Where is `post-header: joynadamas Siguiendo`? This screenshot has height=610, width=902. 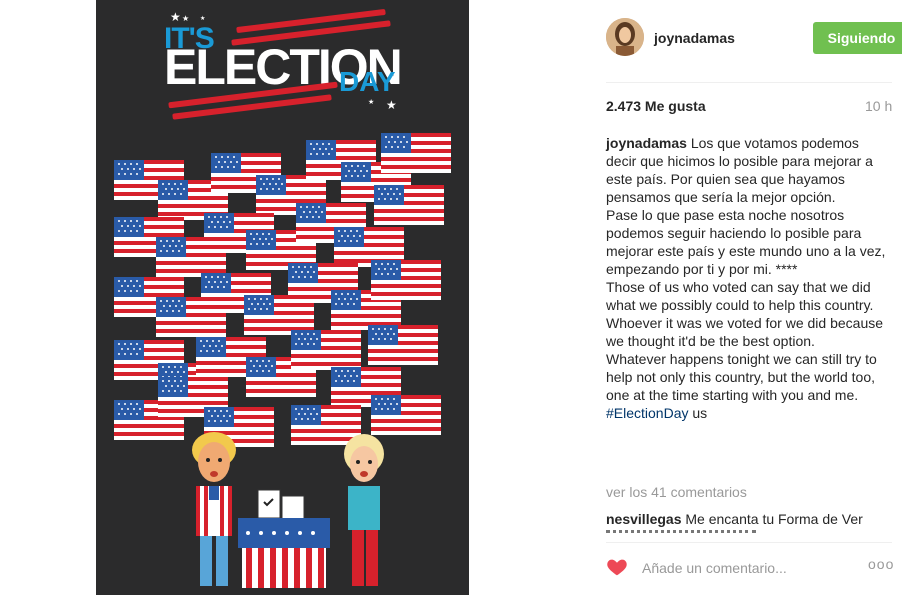 post-header: joynadamas Siguiendo is located at coordinates (754, 38).